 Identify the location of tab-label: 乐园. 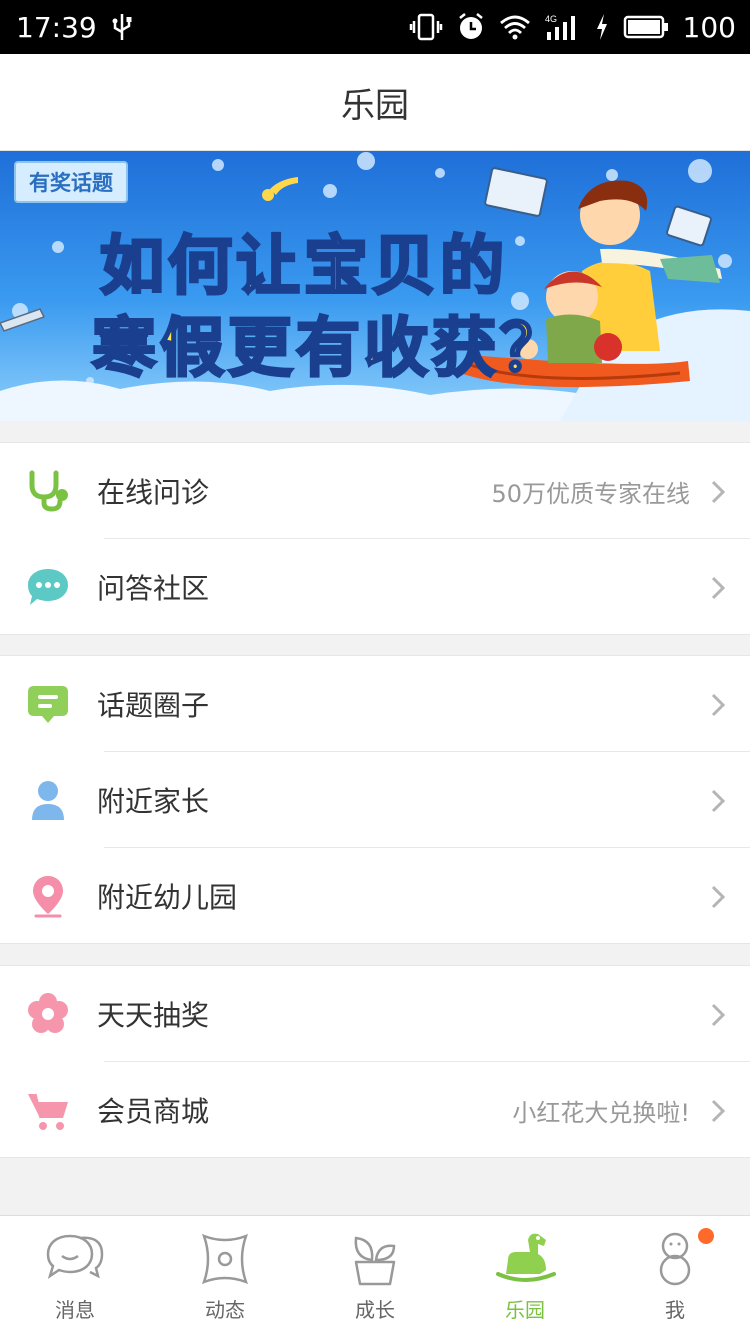
(525, 1310).